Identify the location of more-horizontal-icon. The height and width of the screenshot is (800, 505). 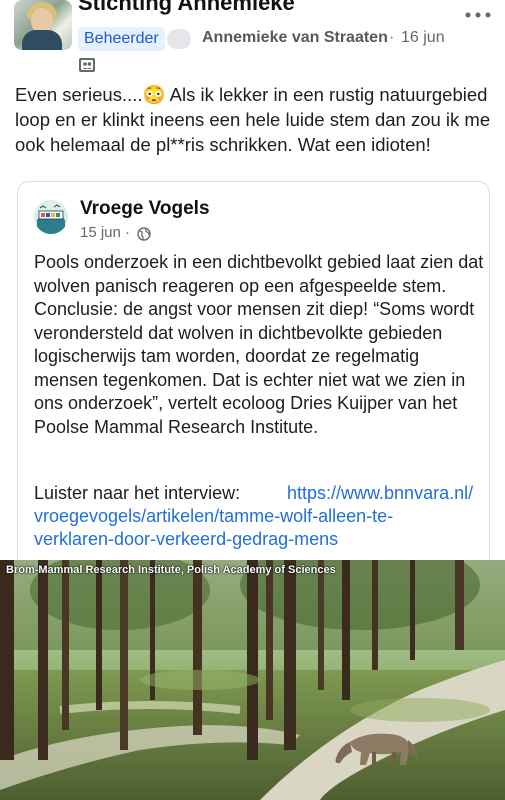
(478, 15).